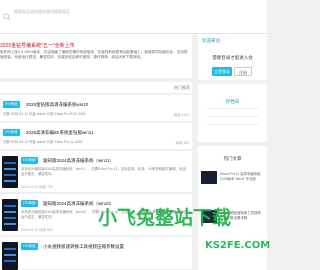 The image size is (320, 270). Describe the element at coordinates (181, 115) in the screenshot. I see `item-meta: 阅读 1205` at that location.